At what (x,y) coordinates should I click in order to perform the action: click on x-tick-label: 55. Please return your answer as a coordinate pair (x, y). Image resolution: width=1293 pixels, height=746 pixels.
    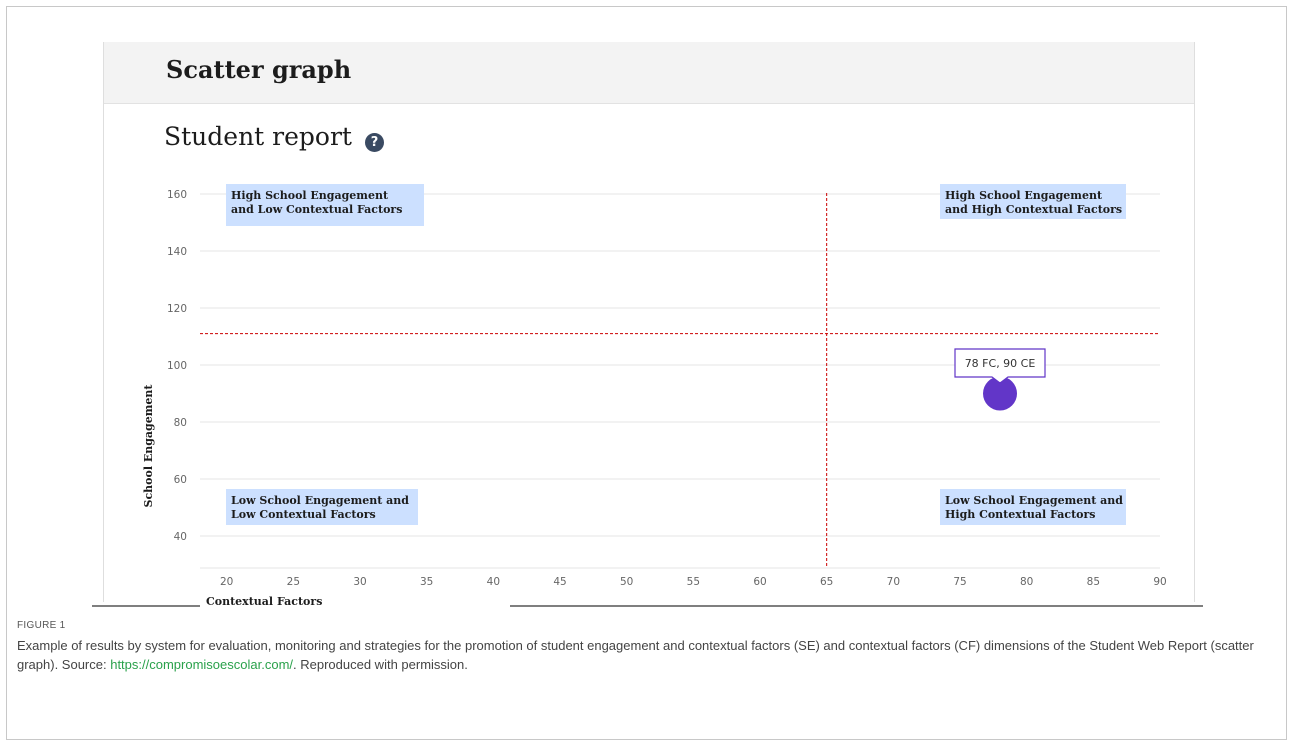
    Looking at the image, I should click on (693, 582).